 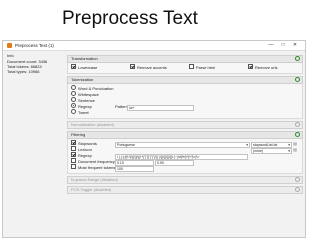 I want to click on ngrams-title: N-grams Range (disabled), so click(x=94, y=179).